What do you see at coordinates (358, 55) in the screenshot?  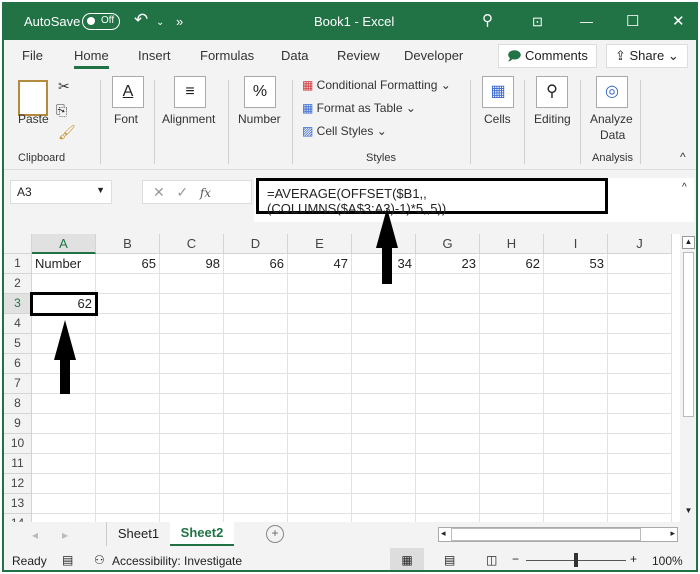 I see `tab-review: Review` at bounding box center [358, 55].